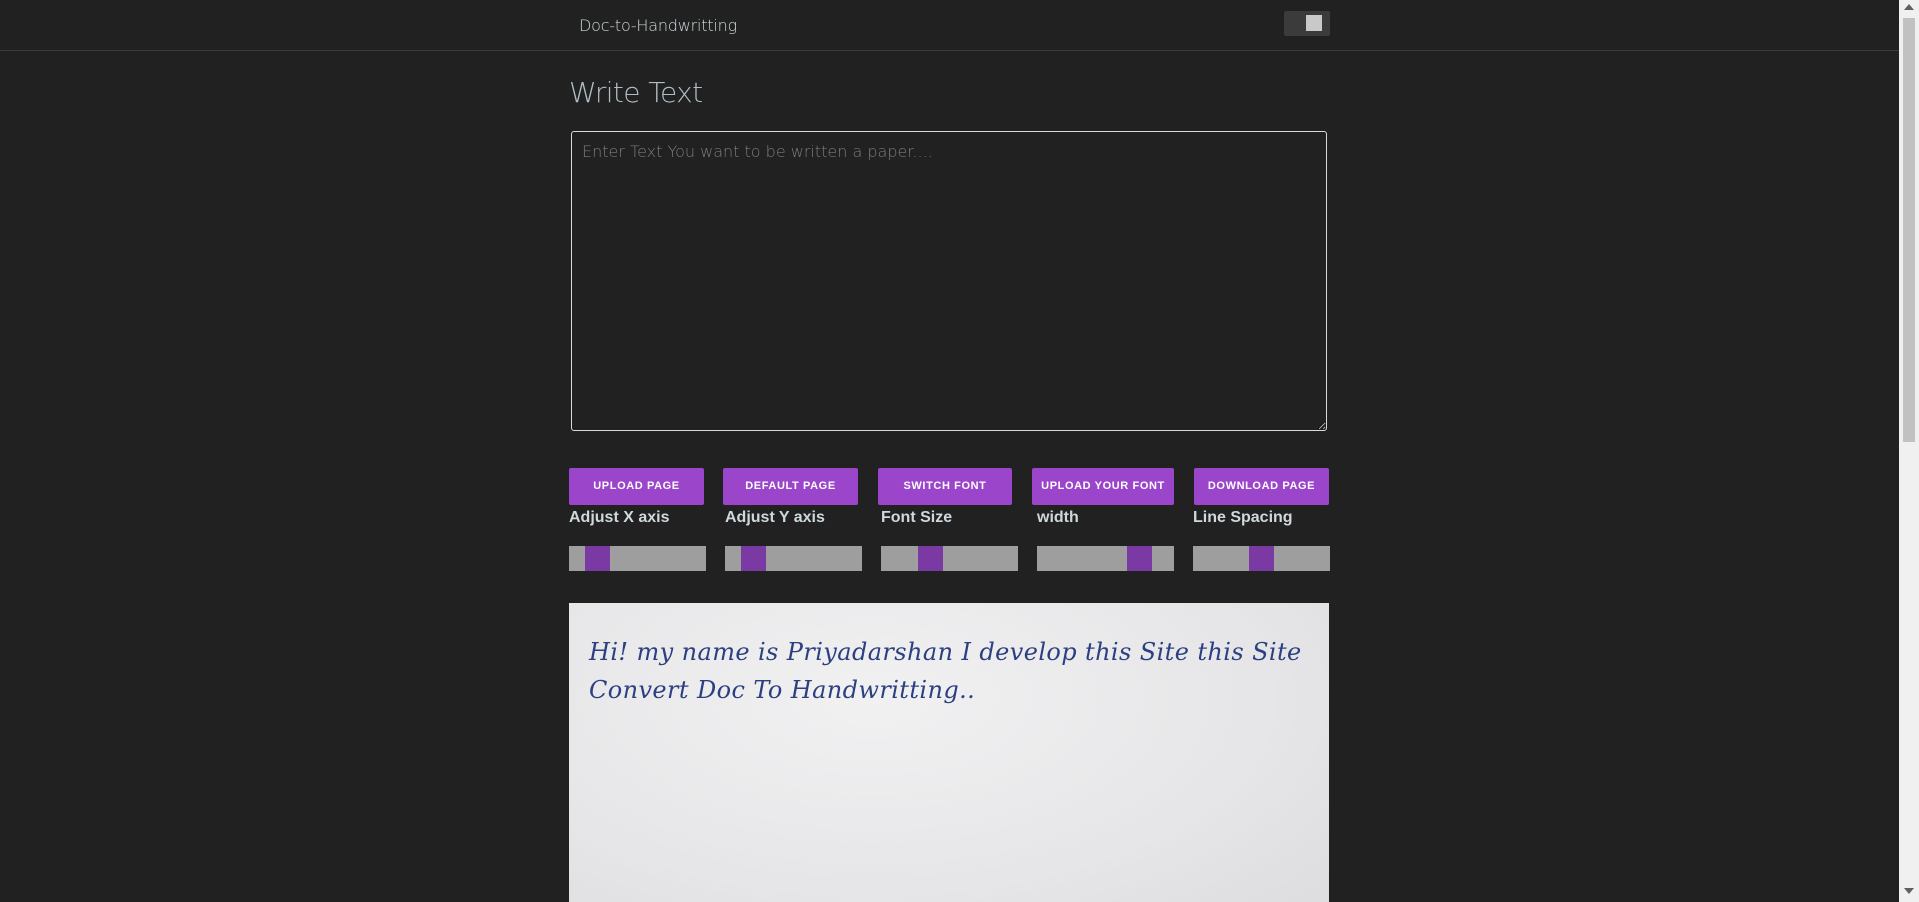  Describe the element at coordinates (658, 25) in the screenshot. I see `brand-logo-text: Doc-to-Handwritting` at that location.